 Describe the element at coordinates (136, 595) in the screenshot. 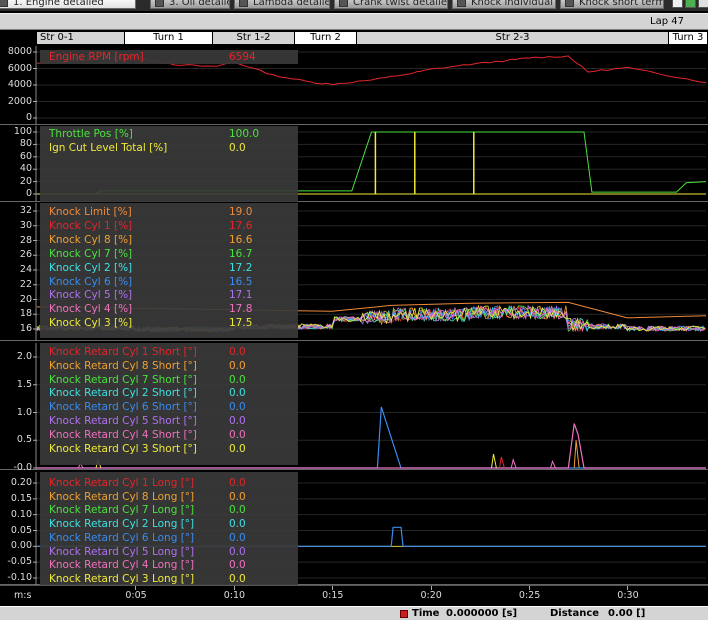

I see `x-tick-label: 0:05` at that location.